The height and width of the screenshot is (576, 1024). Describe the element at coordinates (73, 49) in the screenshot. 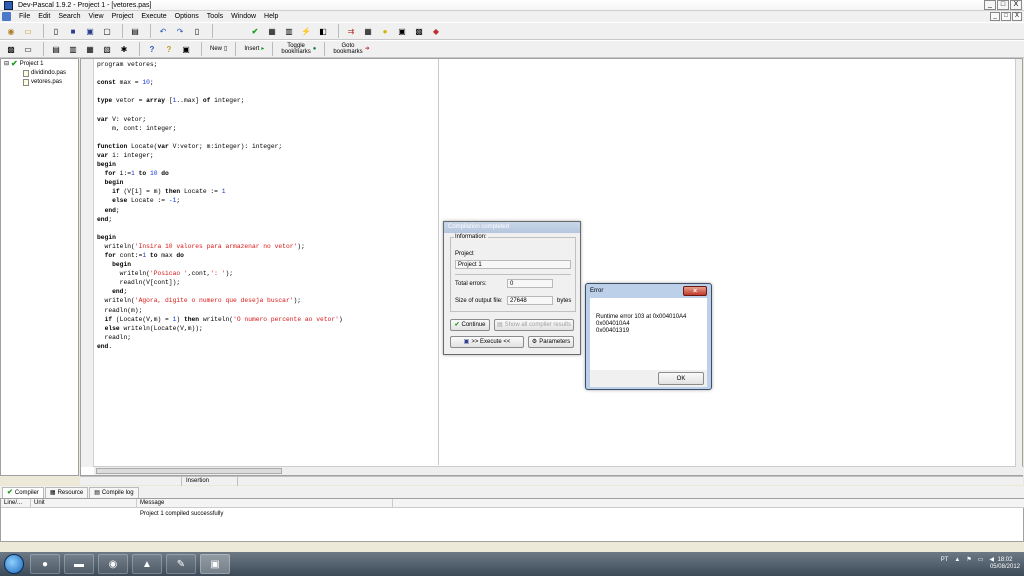

I see `execute-icon: ▥` at that location.